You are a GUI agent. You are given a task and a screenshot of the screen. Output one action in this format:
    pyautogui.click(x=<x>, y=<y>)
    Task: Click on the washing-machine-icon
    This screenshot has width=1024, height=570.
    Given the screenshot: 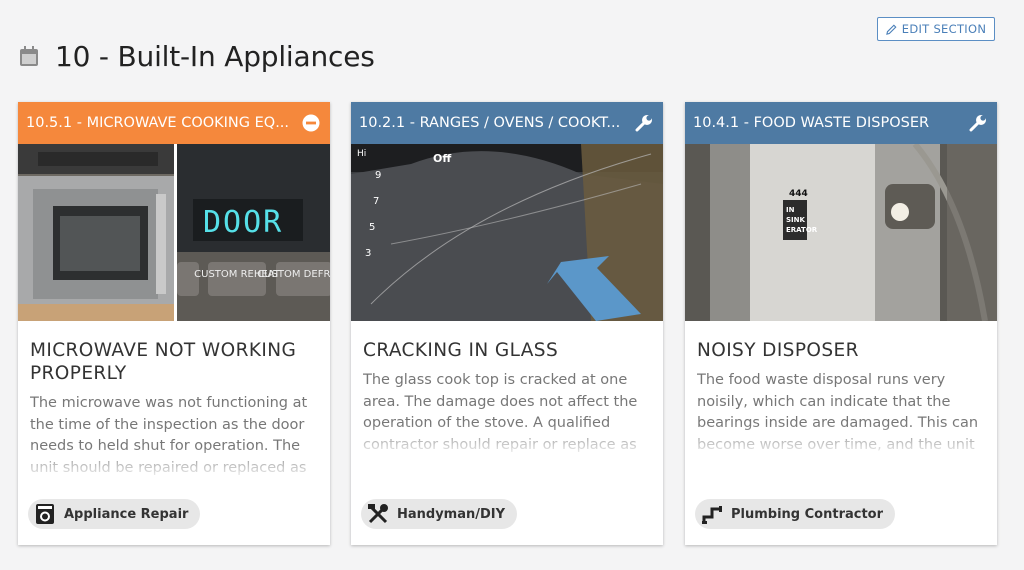 What is the action you would take?
    pyautogui.click(x=45, y=514)
    